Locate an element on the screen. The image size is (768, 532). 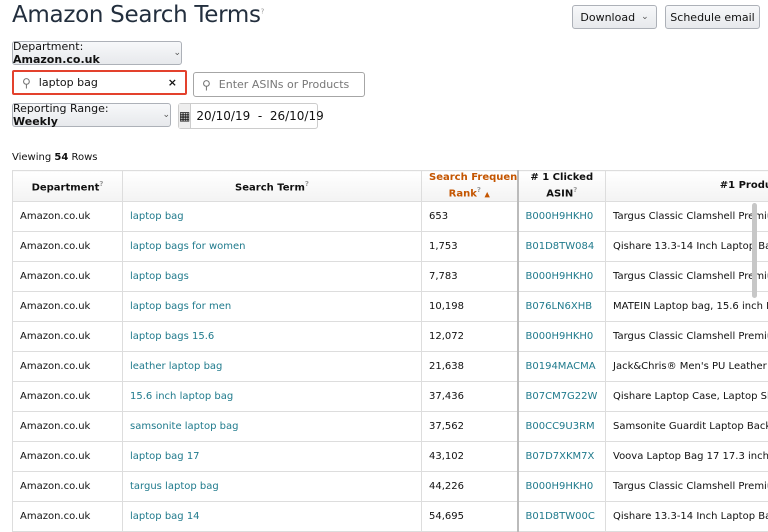
header-label: Department is located at coordinates (66, 187).